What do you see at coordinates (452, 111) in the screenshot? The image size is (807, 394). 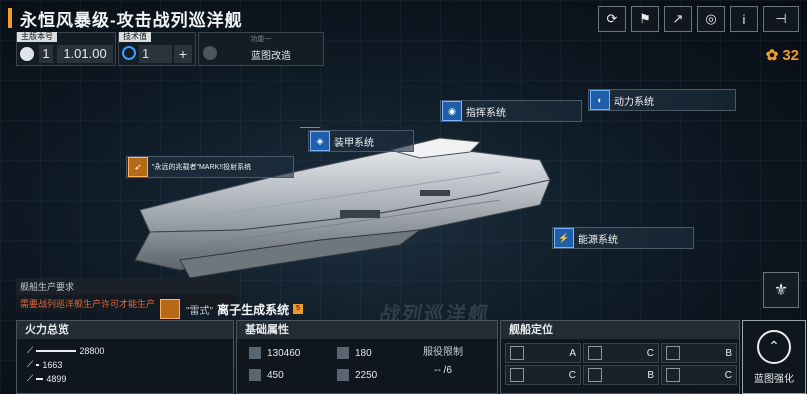 I see `command-system-icon: ◉` at bounding box center [452, 111].